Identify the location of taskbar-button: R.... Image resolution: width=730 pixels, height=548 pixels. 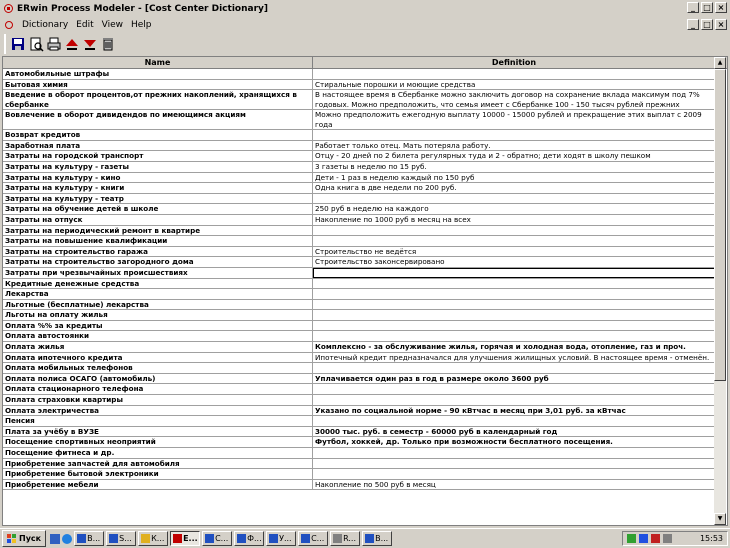
(345, 538).